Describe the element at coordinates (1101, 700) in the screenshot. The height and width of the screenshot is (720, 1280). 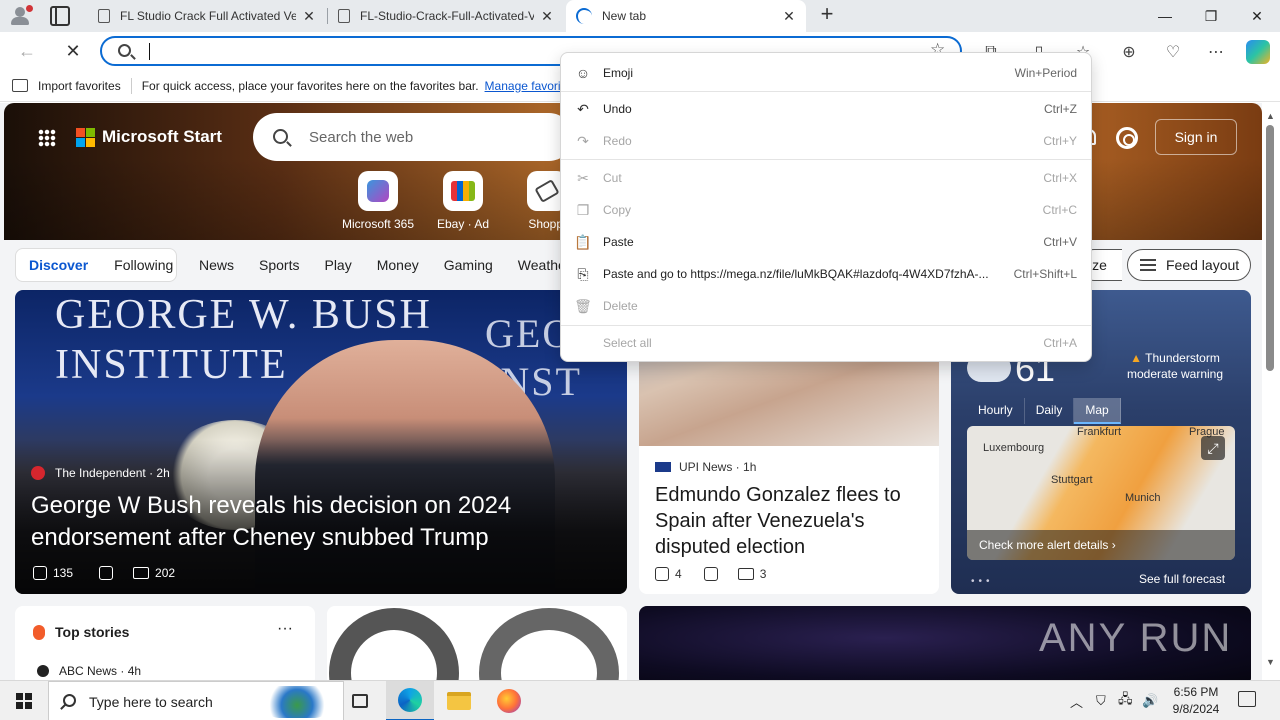
I see `security-tray-icon: ⛉` at that location.